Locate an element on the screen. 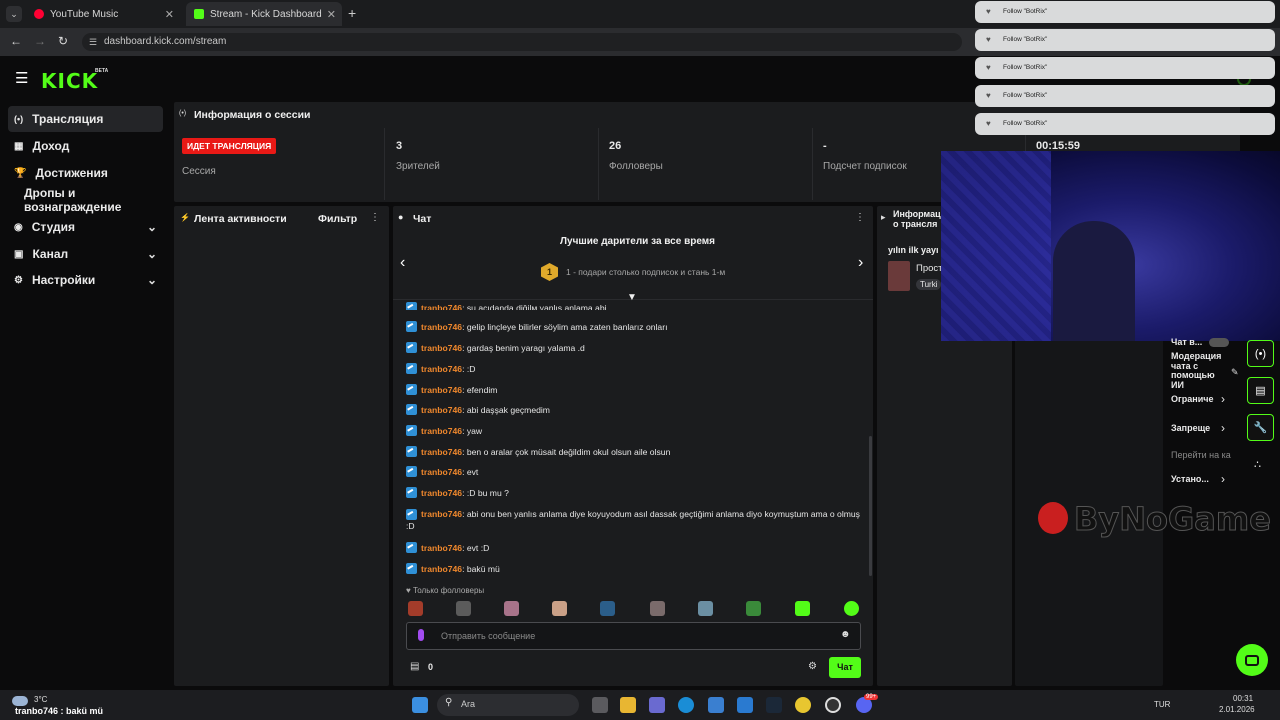 The image size is (1280, 720). gift-icon: ▤ is located at coordinates (414, 666).